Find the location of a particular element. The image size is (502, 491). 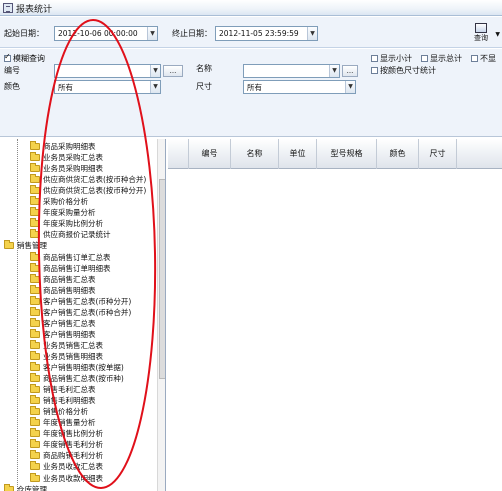

tree-item: 销售毛利明细表 is located at coordinates (63, 400).